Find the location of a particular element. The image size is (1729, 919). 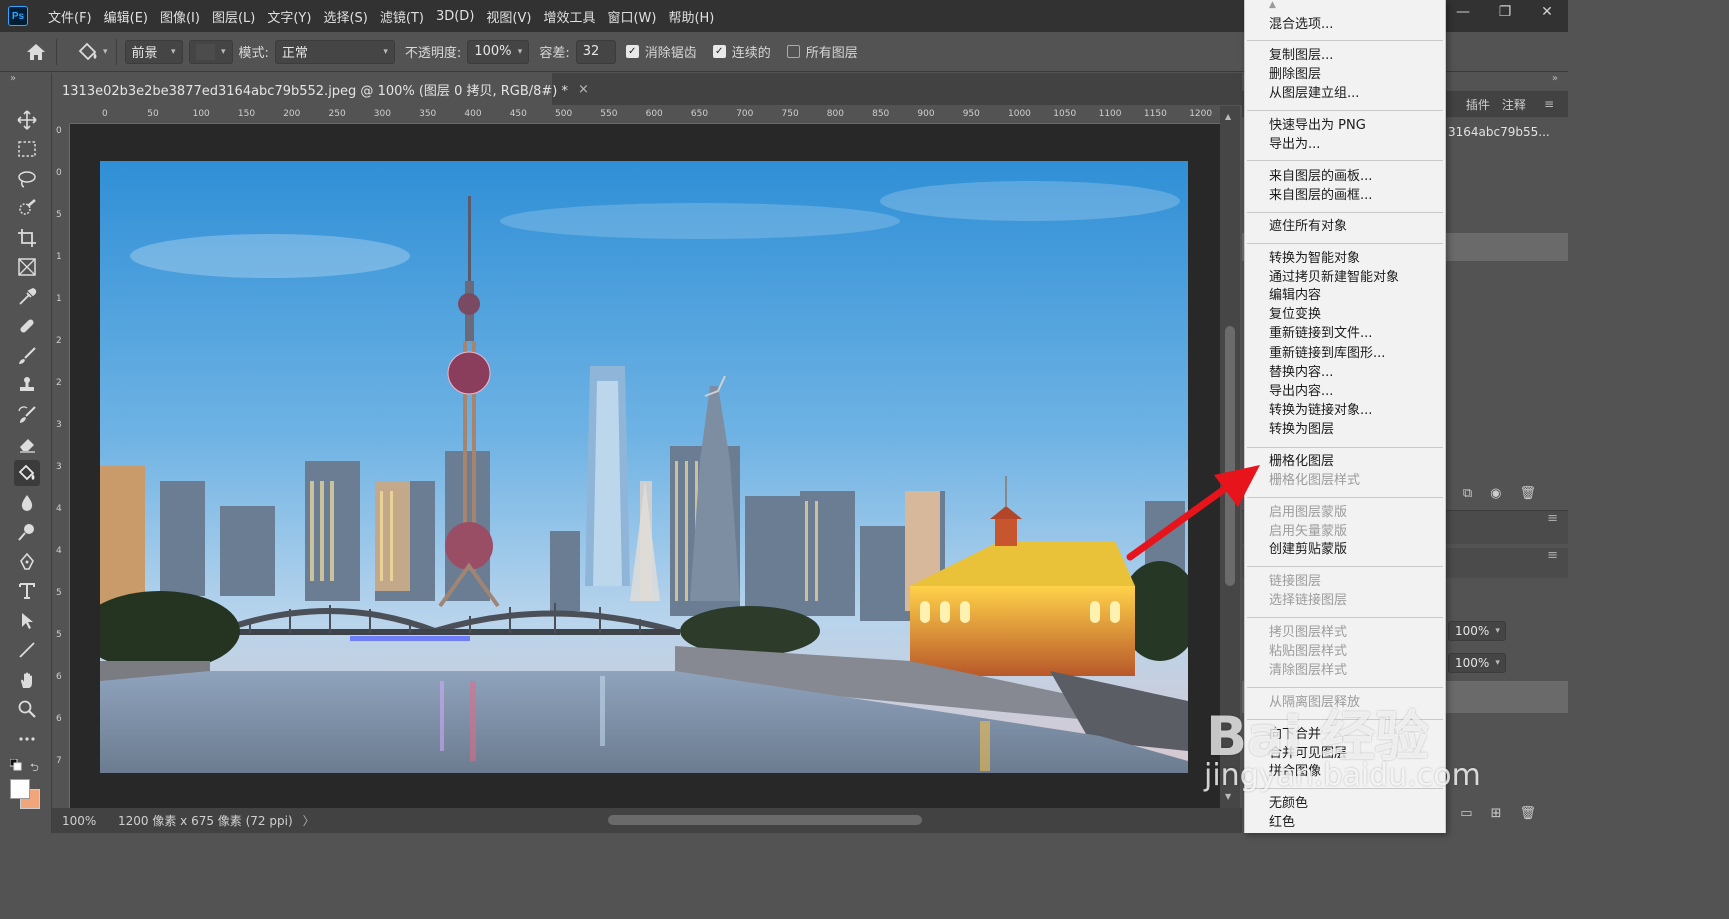

quick-selection-tool is located at coordinates (27, 208).